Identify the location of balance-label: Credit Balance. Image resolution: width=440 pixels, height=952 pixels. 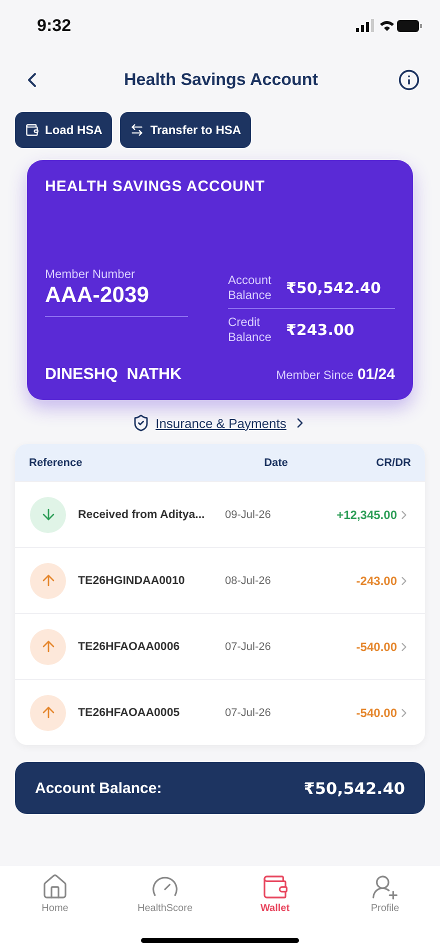
(250, 329).